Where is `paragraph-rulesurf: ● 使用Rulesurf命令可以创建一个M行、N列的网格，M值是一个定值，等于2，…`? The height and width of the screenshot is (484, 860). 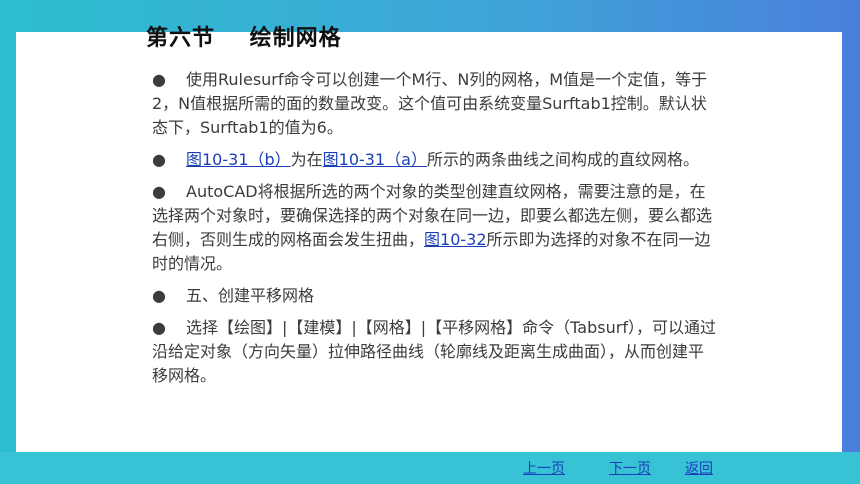 paragraph-rulesurf: ● 使用Rulesurf命令可以创建一个M行、N列的网格，M值是一个定值，等于2，… is located at coordinates (435, 104).